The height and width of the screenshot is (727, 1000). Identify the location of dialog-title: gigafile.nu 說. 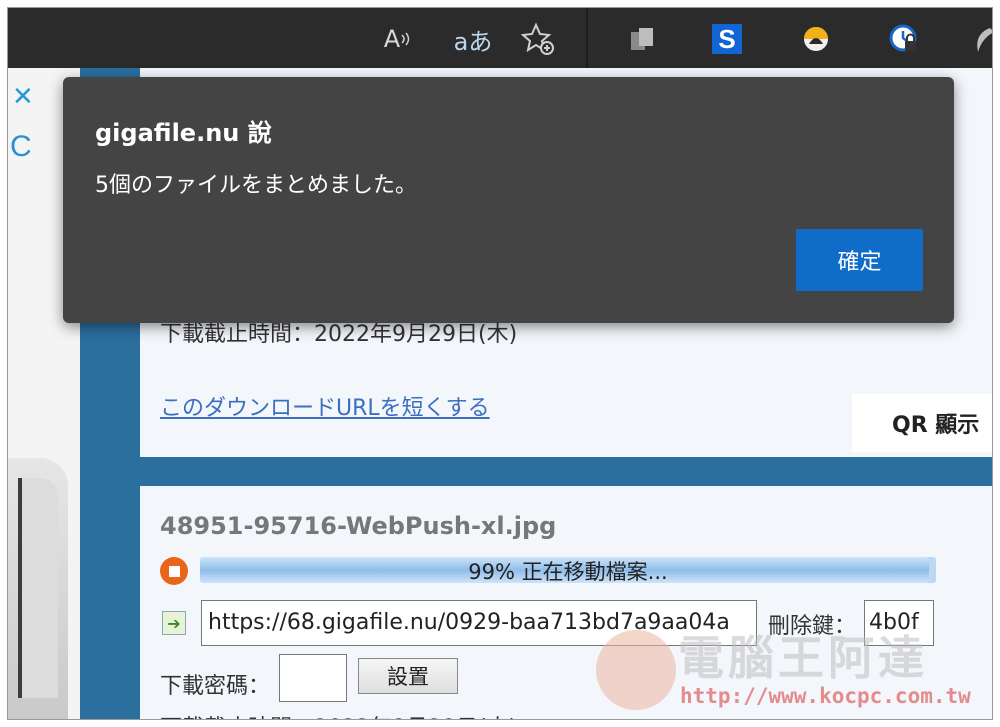
(183, 133).